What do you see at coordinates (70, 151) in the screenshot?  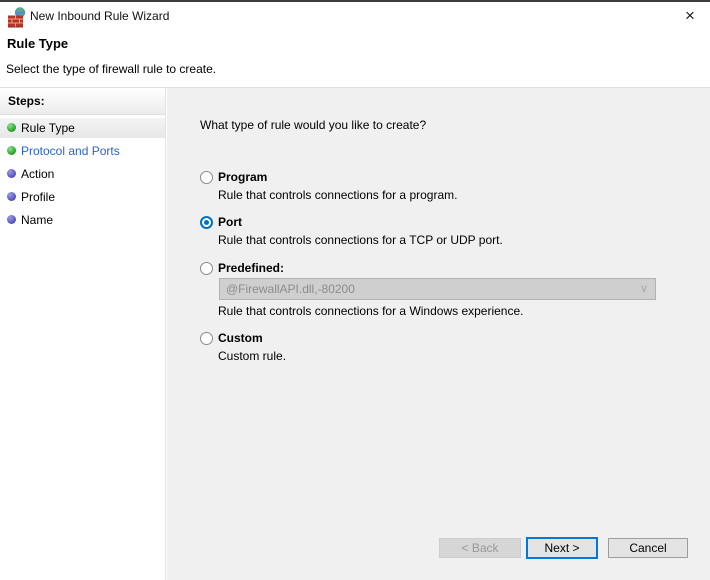 I see `step-label: Protocol and Ports` at bounding box center [70, 151].